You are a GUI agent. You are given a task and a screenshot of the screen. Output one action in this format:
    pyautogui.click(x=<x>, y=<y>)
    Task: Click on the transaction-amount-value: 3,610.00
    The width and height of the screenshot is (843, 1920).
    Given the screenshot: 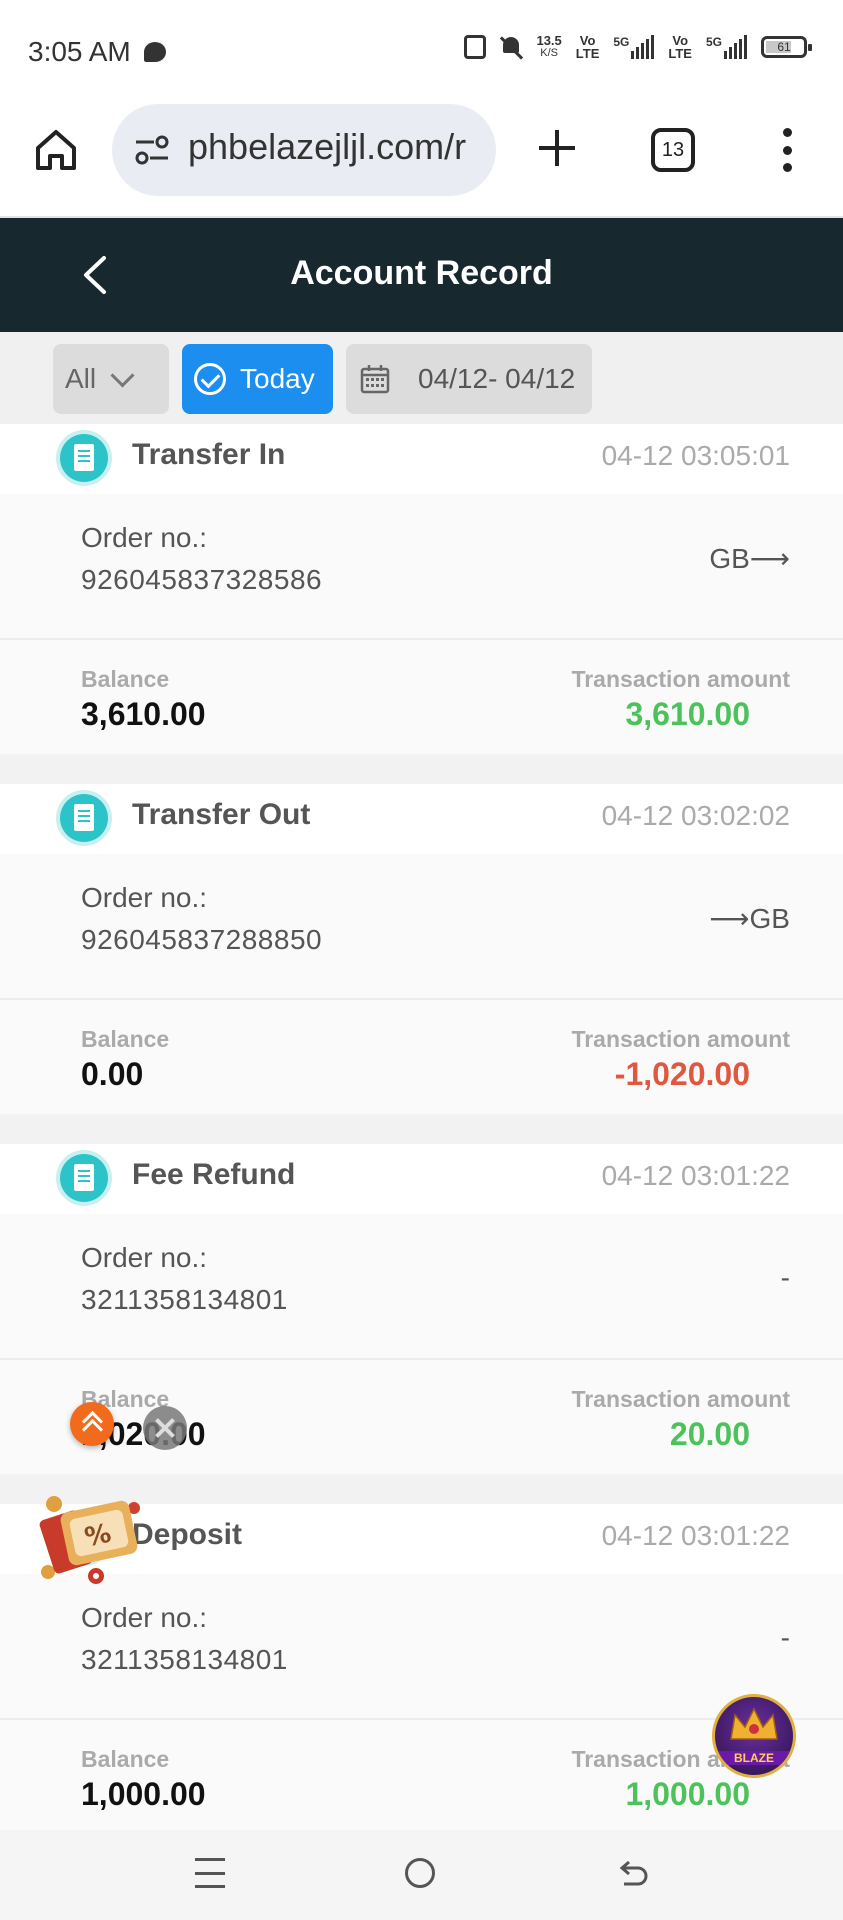 What is the action you would take?
    pyautogui.click(x=687, y=714)
    